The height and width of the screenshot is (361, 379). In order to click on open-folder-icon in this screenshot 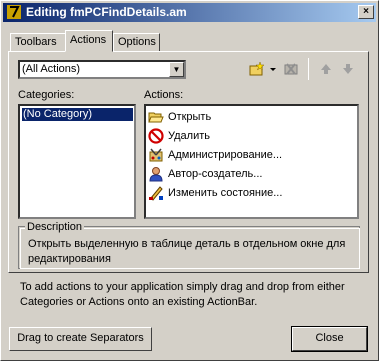, I will do `click(156, 117)`.